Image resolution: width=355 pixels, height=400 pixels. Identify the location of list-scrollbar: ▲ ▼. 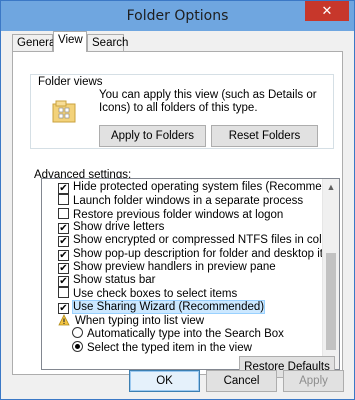
(330, 274).